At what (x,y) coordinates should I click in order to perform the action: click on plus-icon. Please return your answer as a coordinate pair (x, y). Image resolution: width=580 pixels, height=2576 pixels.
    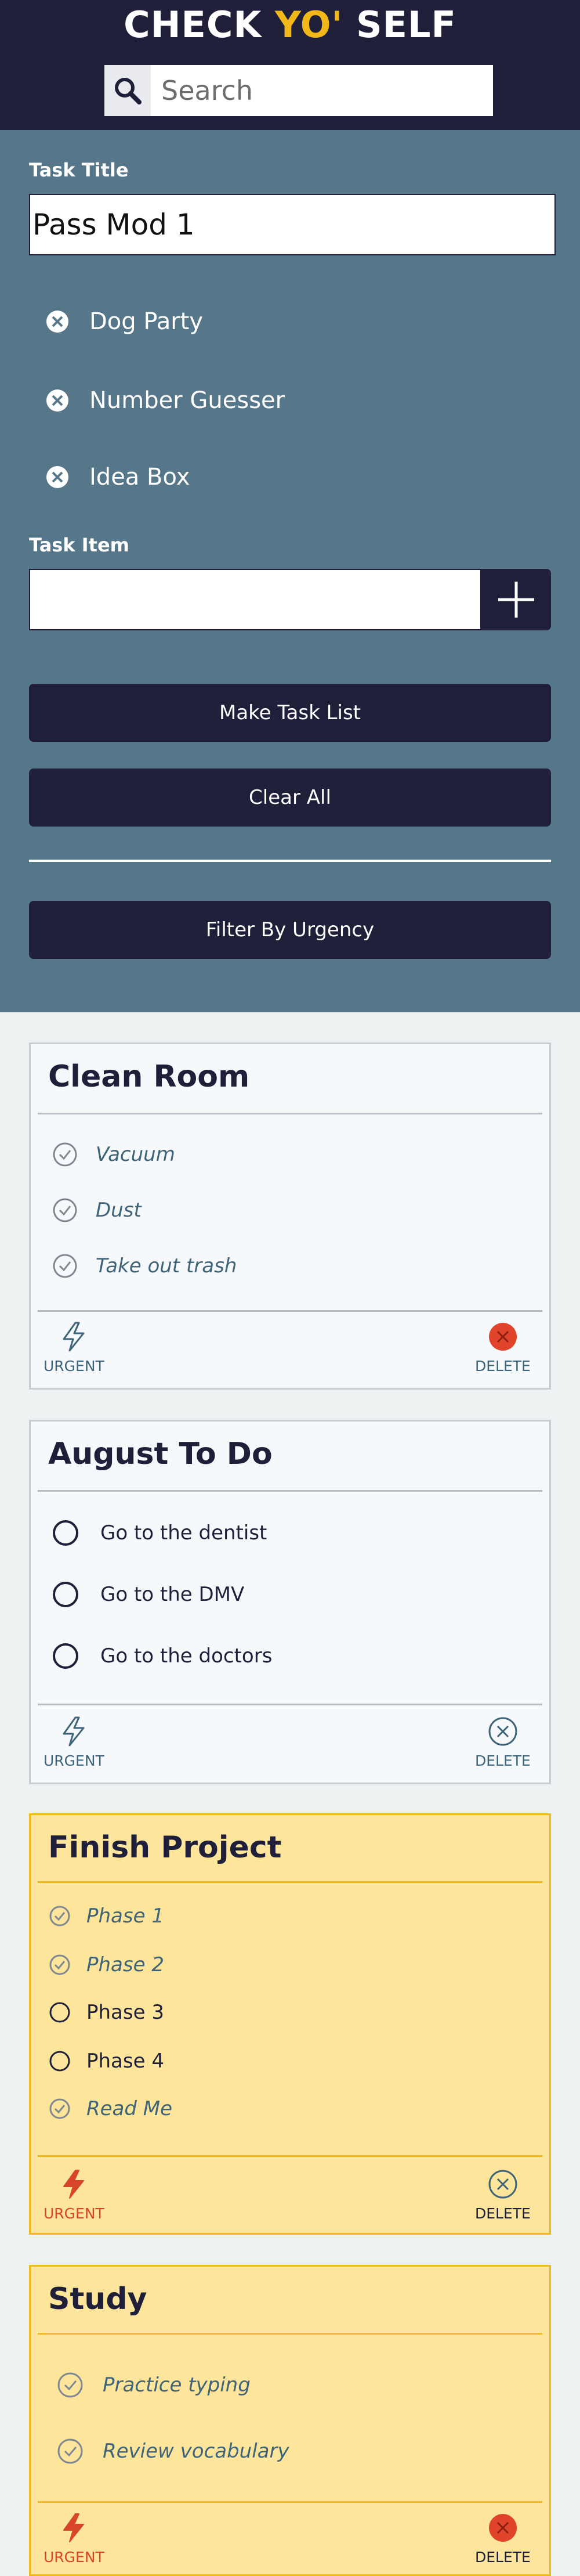
    Looking at the image, I should click on (516, 600).